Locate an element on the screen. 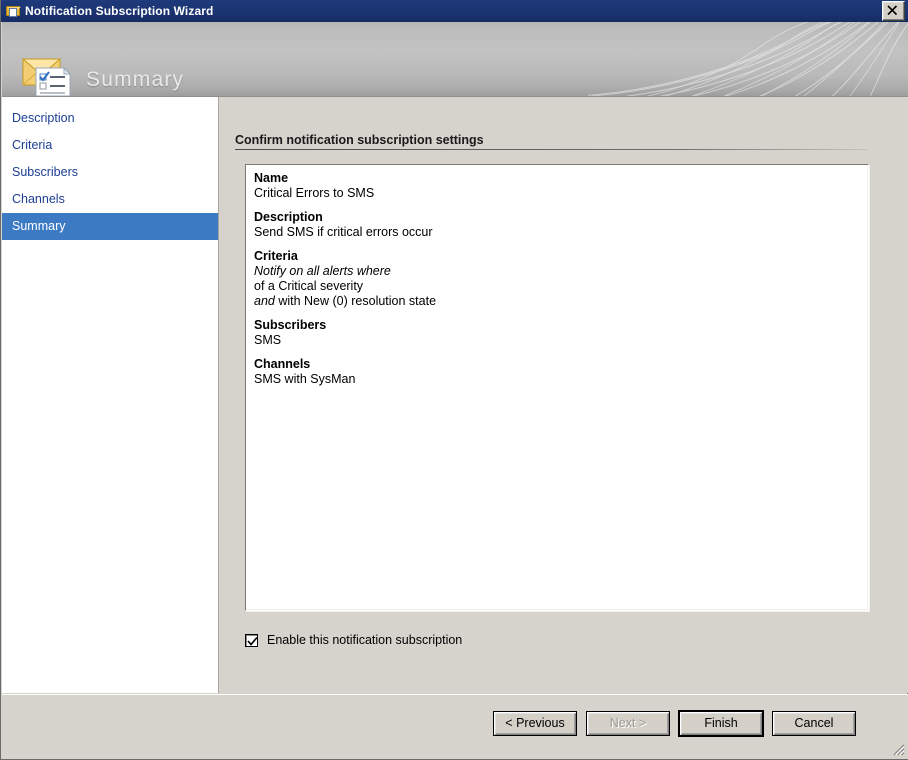 The width and height of the screenshot is (908, 760). summary-line: of a Critical severity is located at coordinates (309, 286).